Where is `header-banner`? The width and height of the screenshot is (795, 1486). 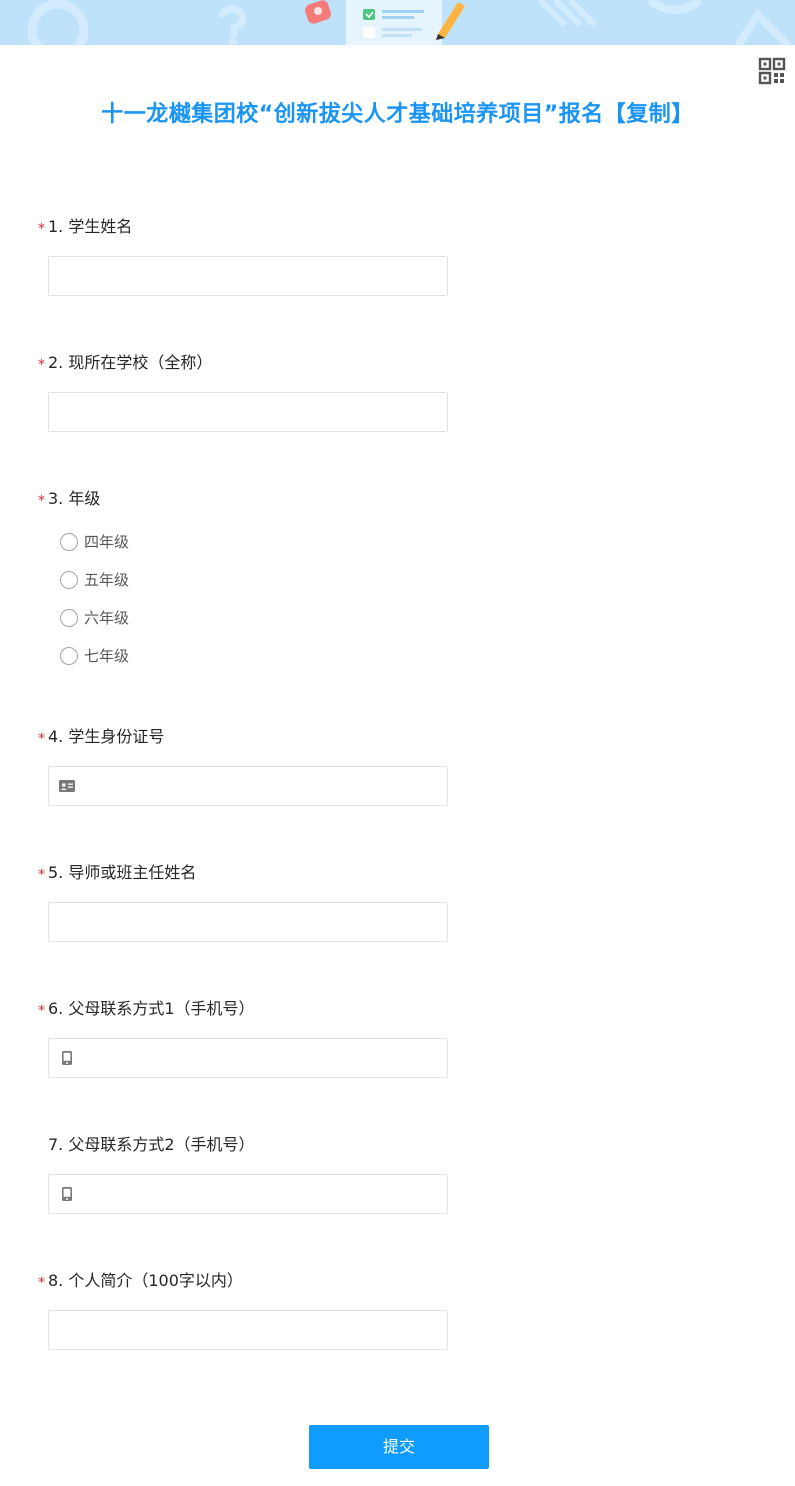 header-banner is located at coordinates (397, 22).